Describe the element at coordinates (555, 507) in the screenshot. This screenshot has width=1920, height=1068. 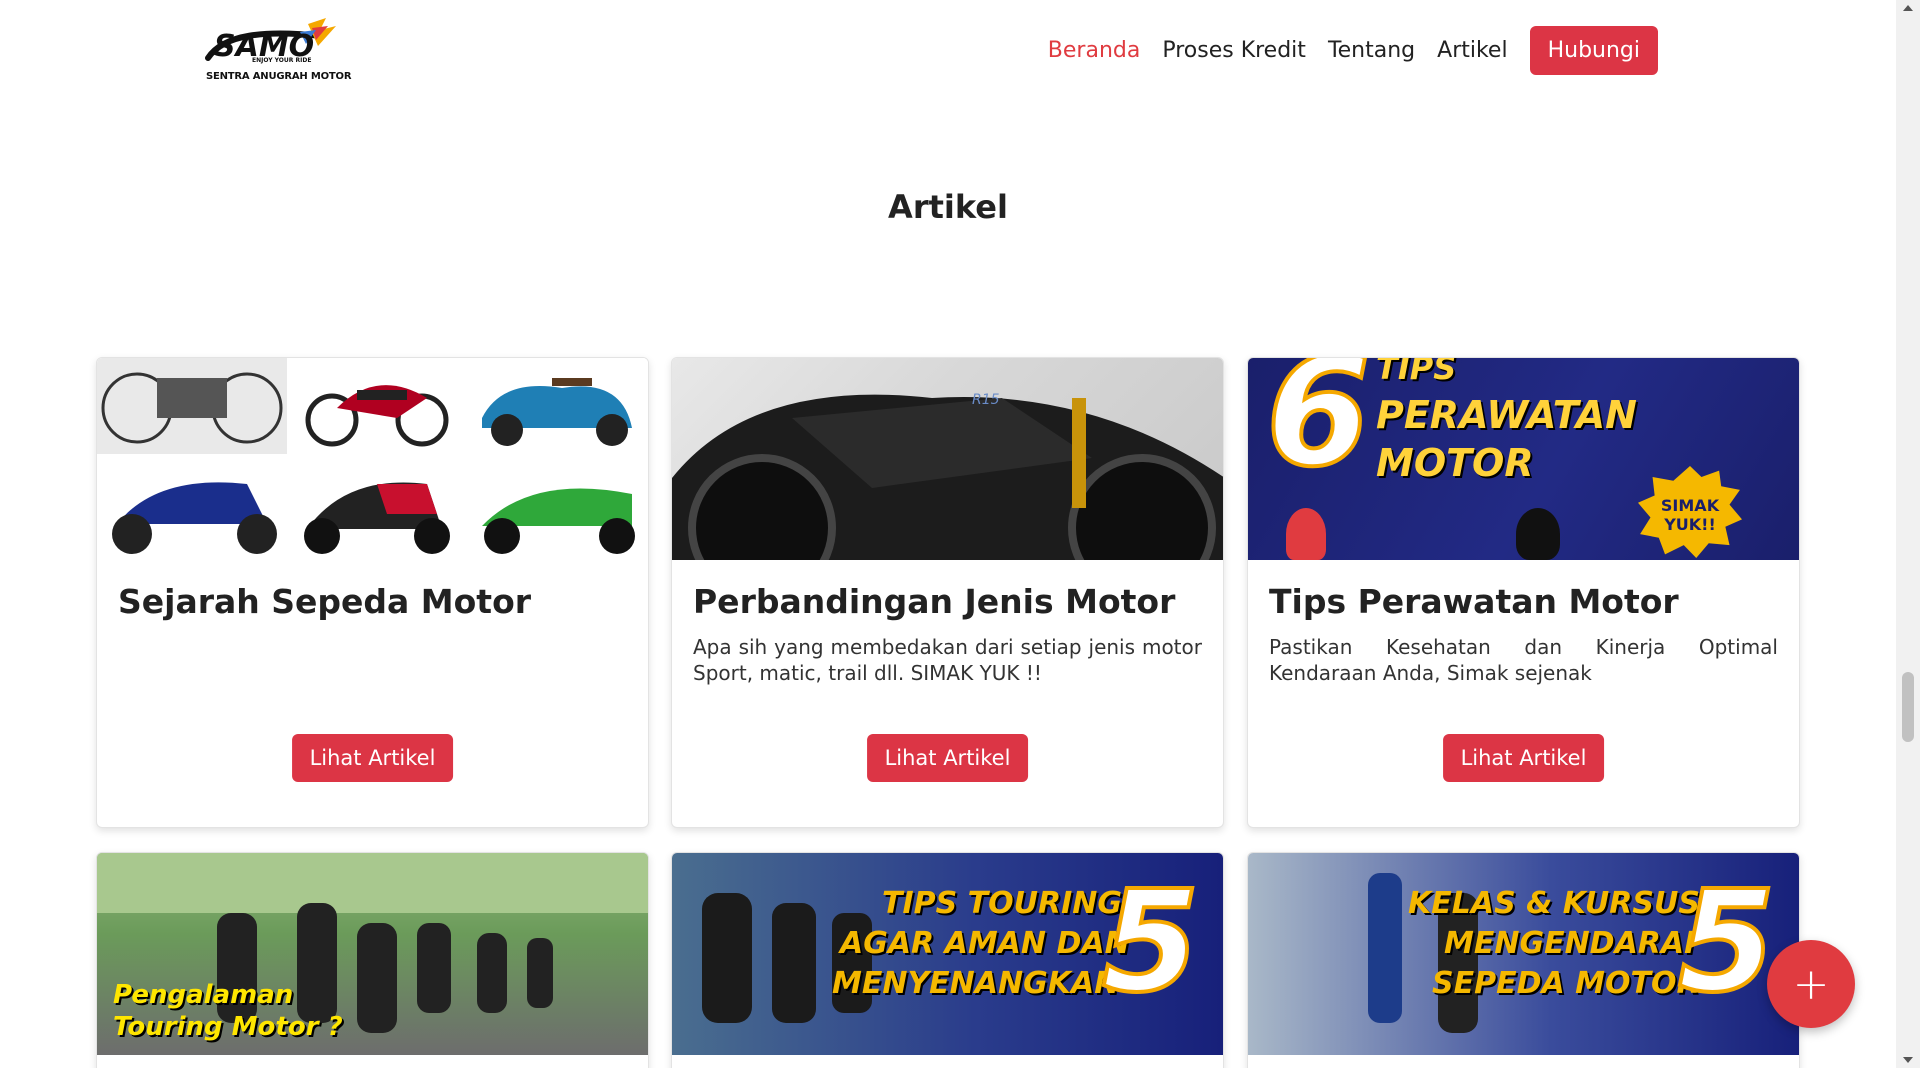
I see `tile-green-sport` at that location.